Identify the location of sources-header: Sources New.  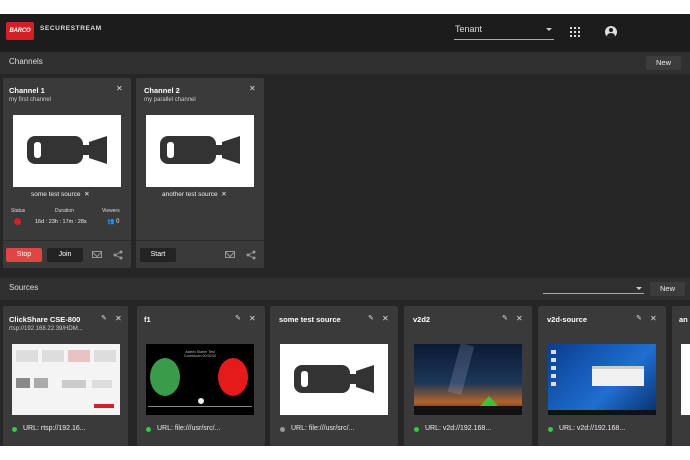
(345, 289).